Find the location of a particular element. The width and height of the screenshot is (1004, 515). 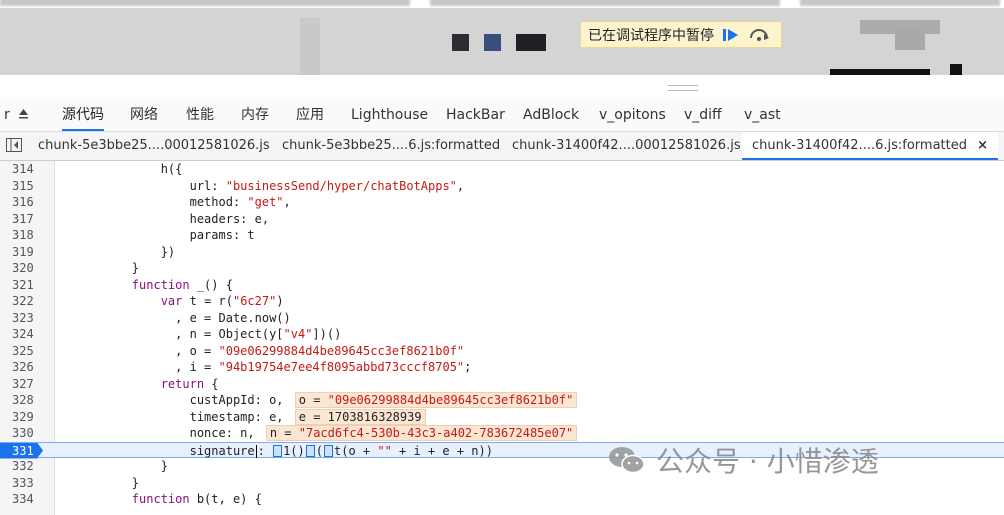

line-number: 330 is located at coordinates (25, 433).